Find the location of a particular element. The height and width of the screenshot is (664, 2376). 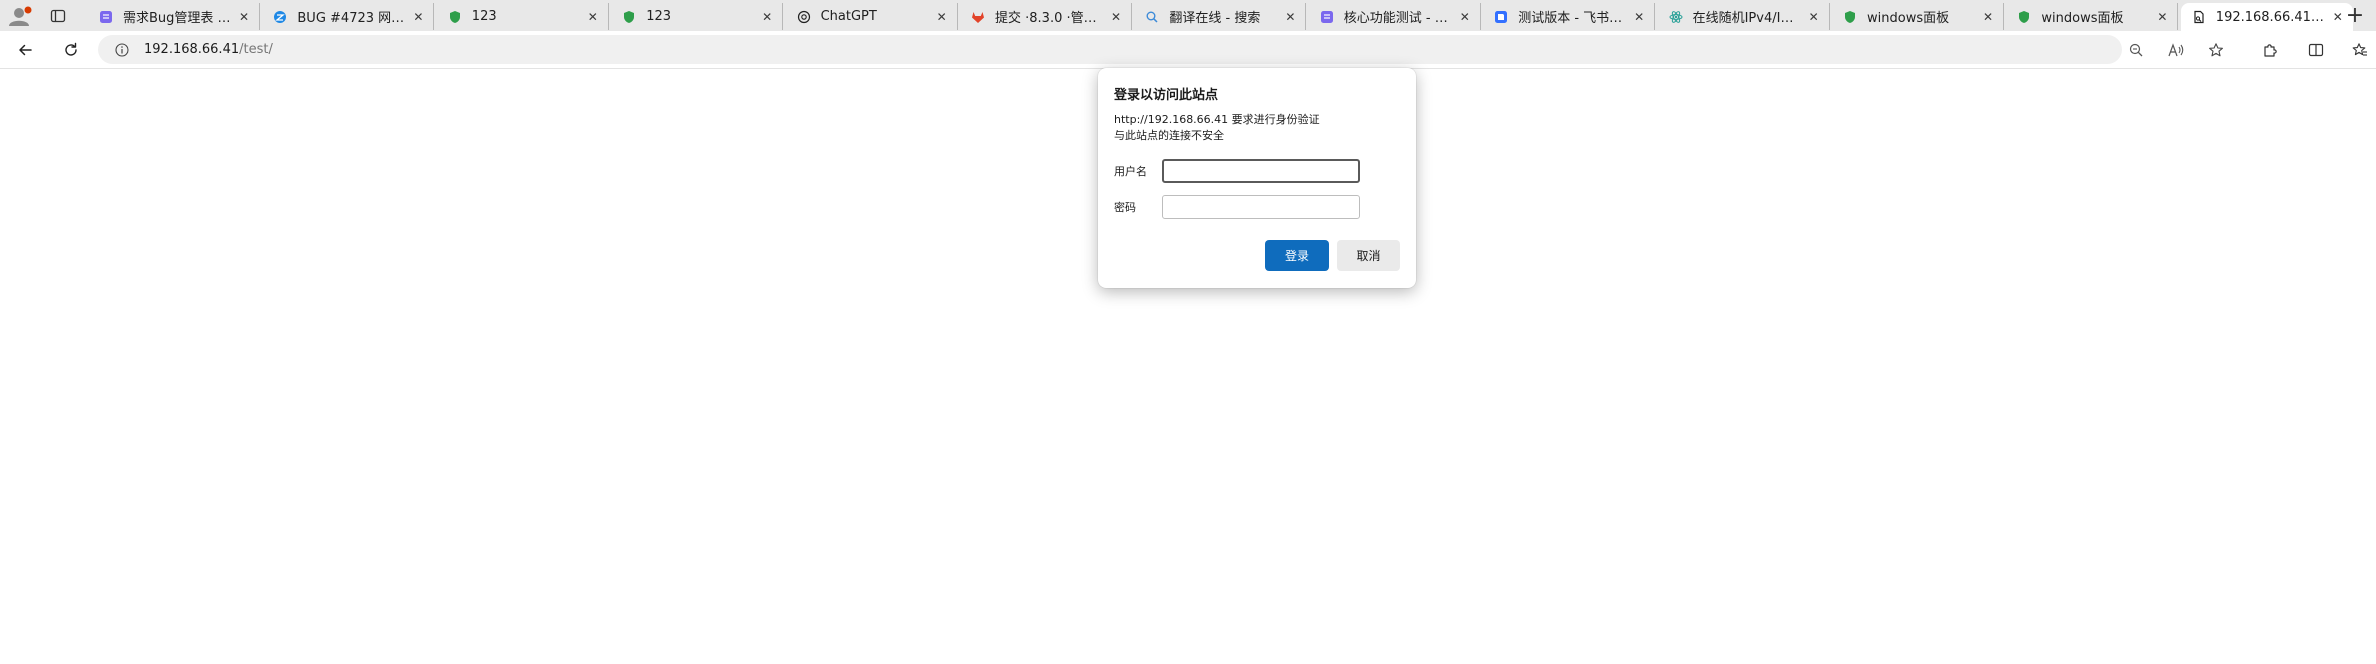

tab-7: 翻译在线 - 搜索 ✕ is located at coordinates (1220, 16).